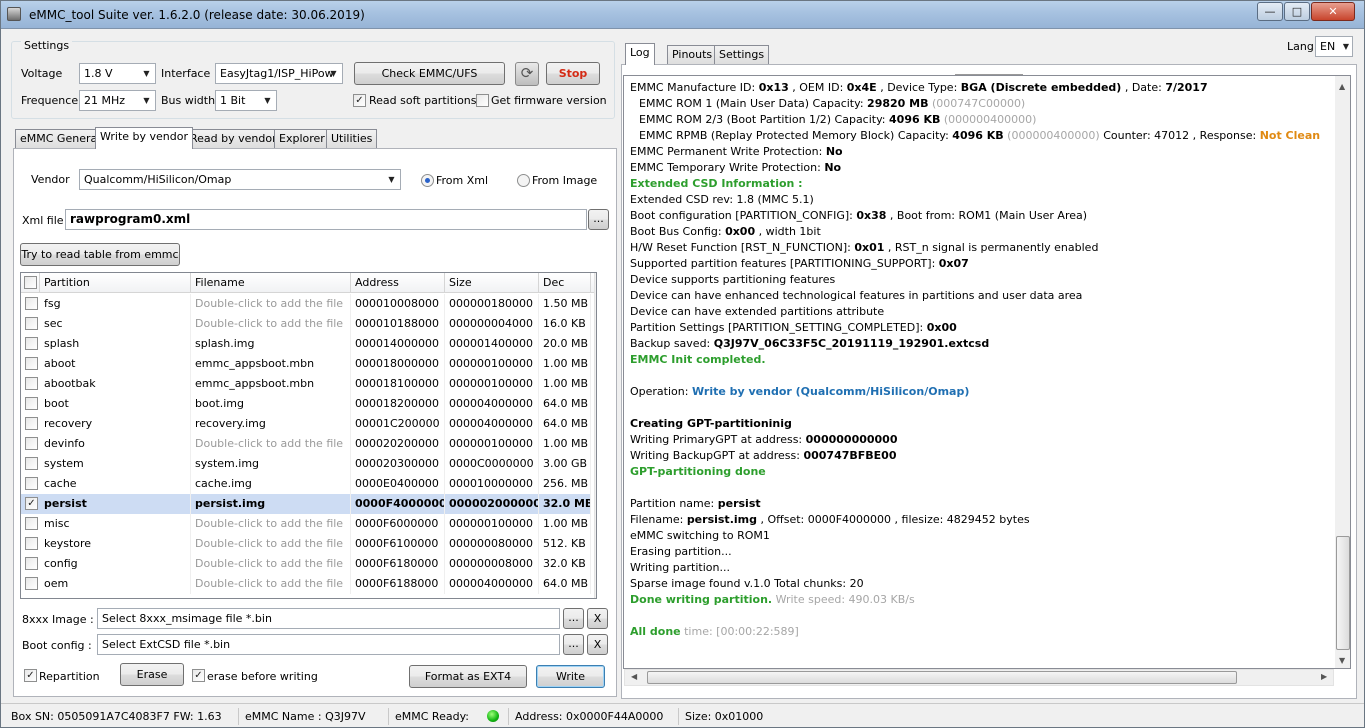  Describe the element at coordinates (640, 54) in the screenshot. I see `tab-log: Log` at that location.